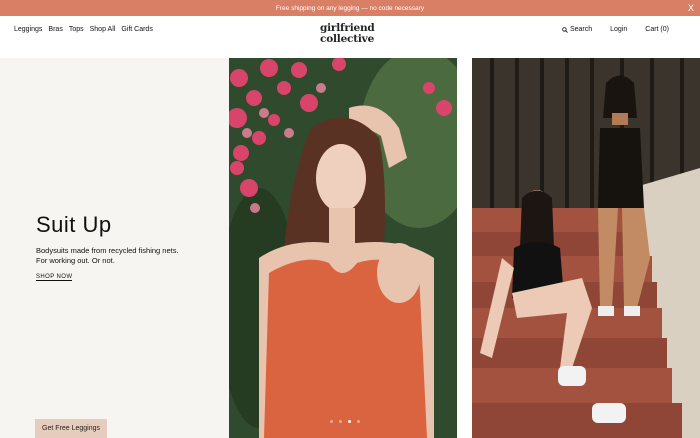 This screenshot has height=438, width=700. What do you see at coordinates (137, 29) in the screenshot?
I see `nav-item-gift-cards: Gift Cards` at bounding box center [137, 29].